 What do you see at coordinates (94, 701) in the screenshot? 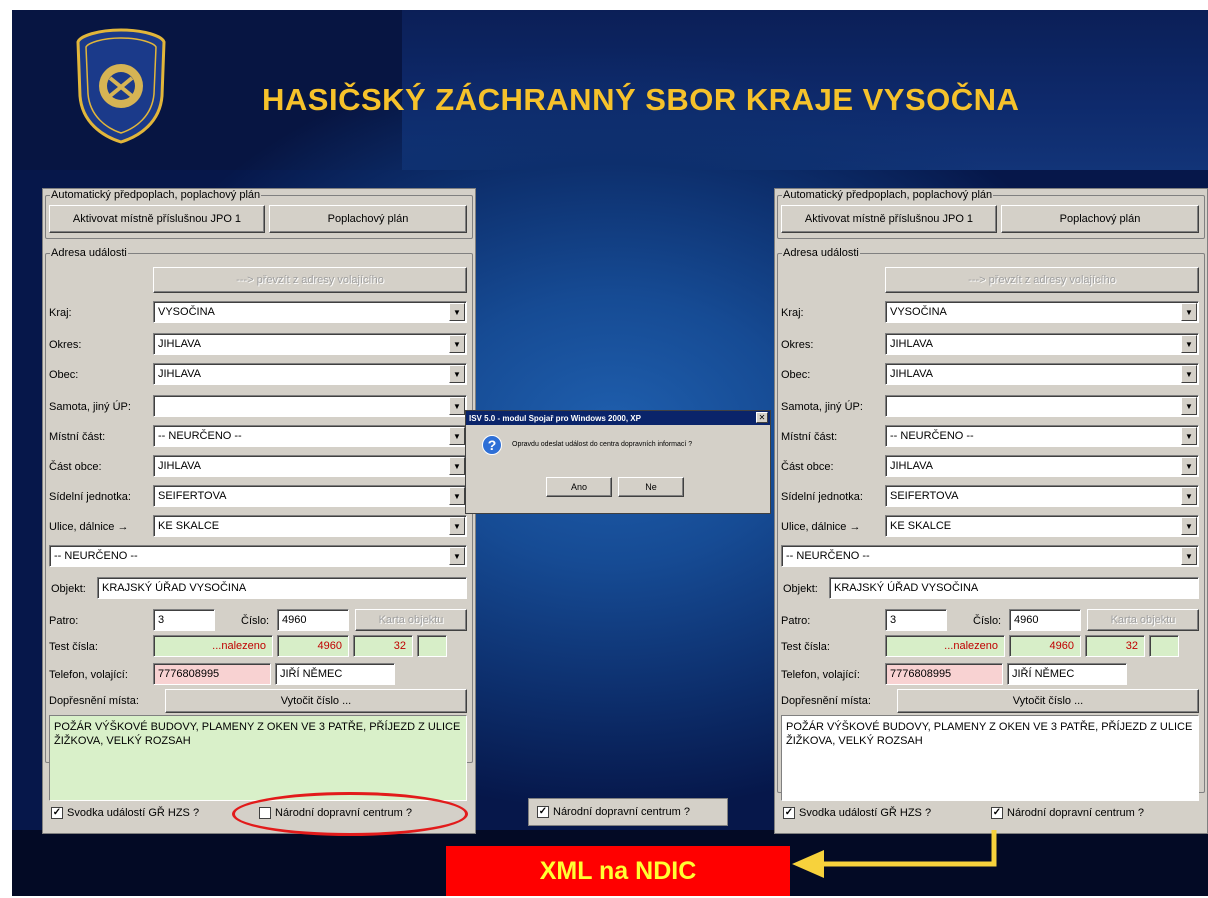
I see `dopresneni-label: Dopřesnění místa:` at bounding box center [94, 701].